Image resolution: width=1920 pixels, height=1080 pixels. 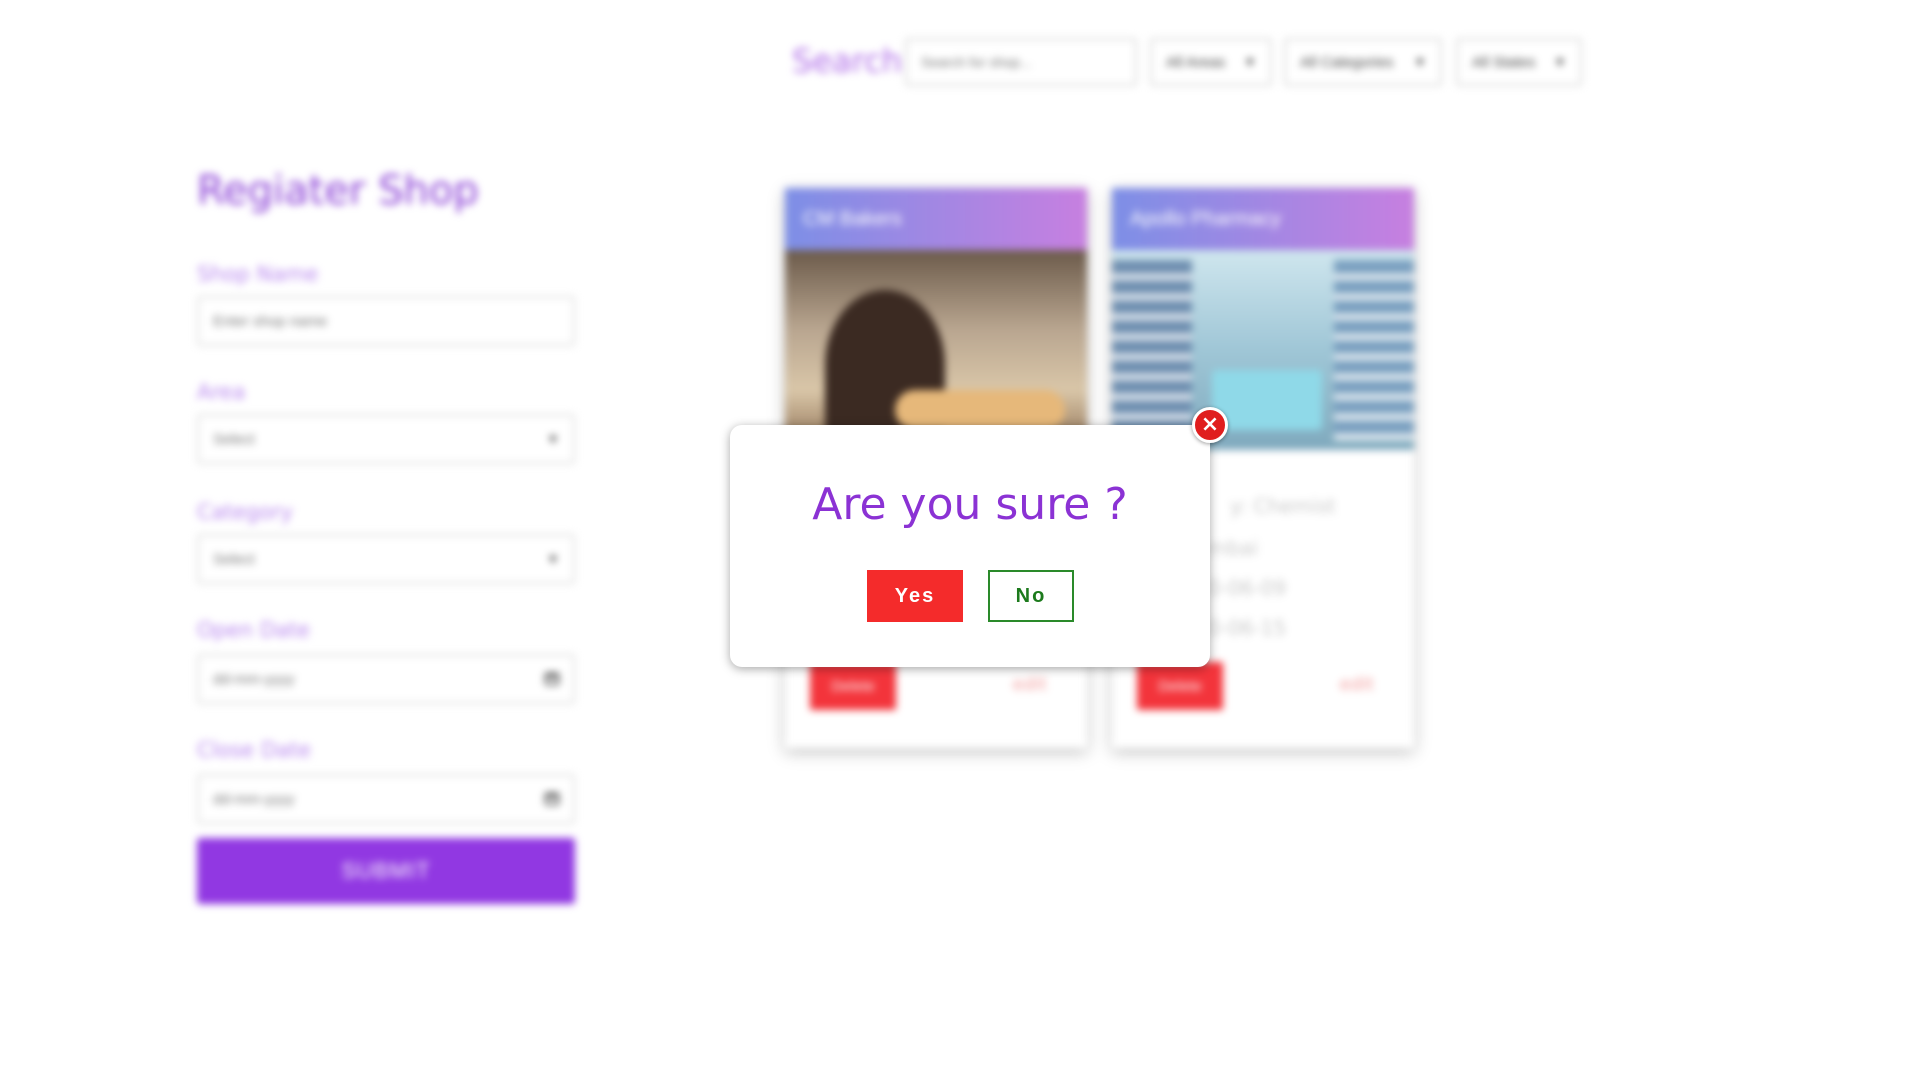 I want to click on open-date-placeholder: dd-mm-yyyy, so click(x=254, y=679).